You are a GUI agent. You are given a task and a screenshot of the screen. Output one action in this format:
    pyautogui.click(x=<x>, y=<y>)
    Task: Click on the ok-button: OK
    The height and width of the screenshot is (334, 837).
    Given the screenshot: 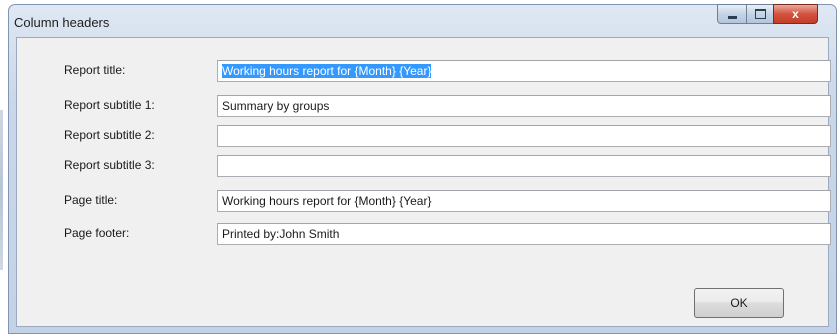 What is the action you would take?
    pyautogui.click(x=739, y=303)
    